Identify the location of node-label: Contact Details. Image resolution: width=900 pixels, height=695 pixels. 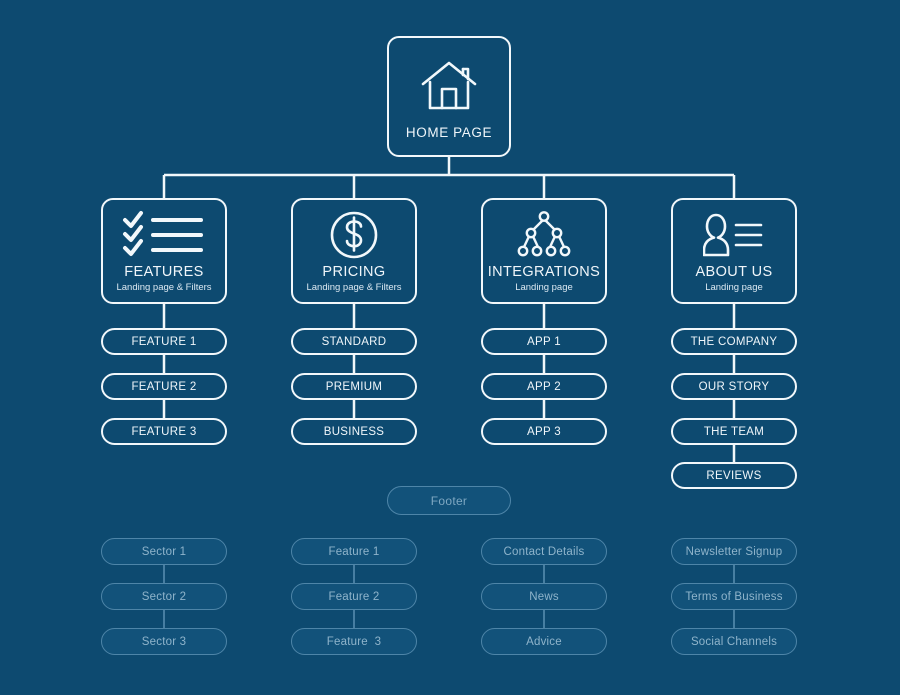
(544, 551).